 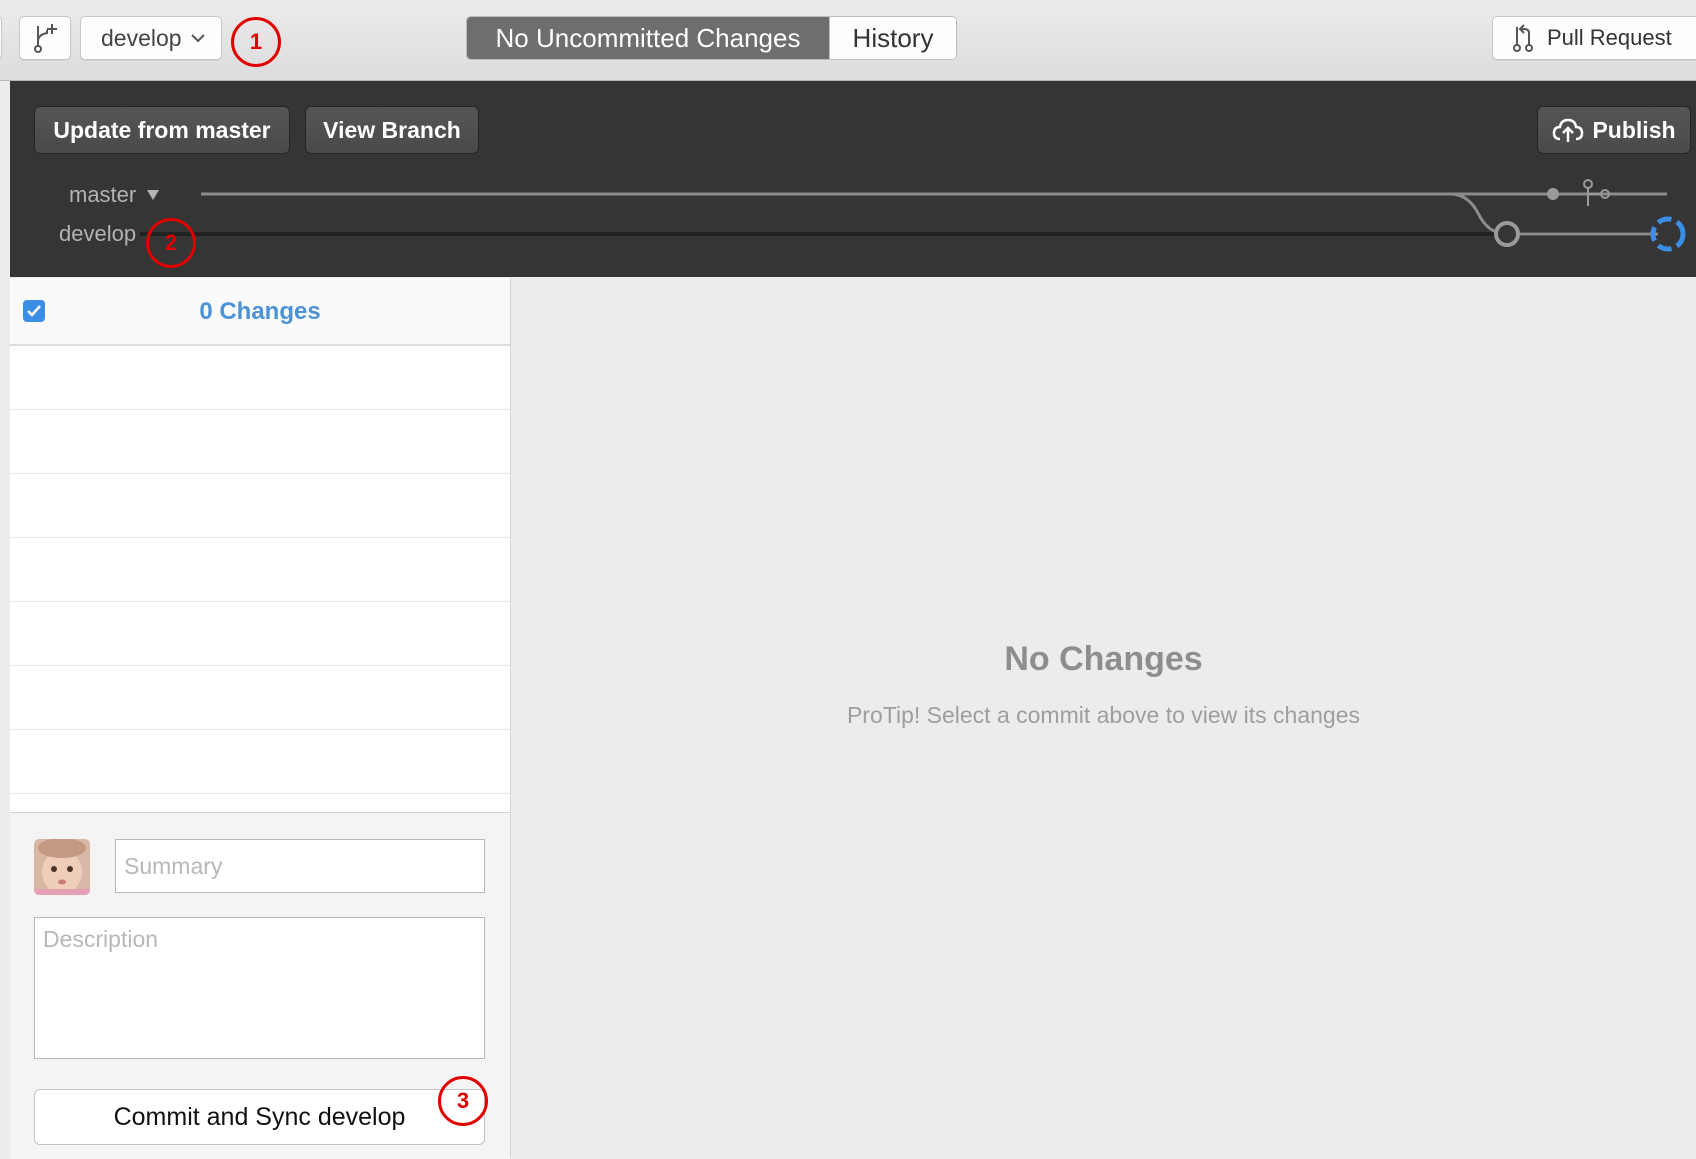 What do you see at coordinates (892, 38) in the screenshot?
I see `tab-history: History` at bounding box center [892, 38].